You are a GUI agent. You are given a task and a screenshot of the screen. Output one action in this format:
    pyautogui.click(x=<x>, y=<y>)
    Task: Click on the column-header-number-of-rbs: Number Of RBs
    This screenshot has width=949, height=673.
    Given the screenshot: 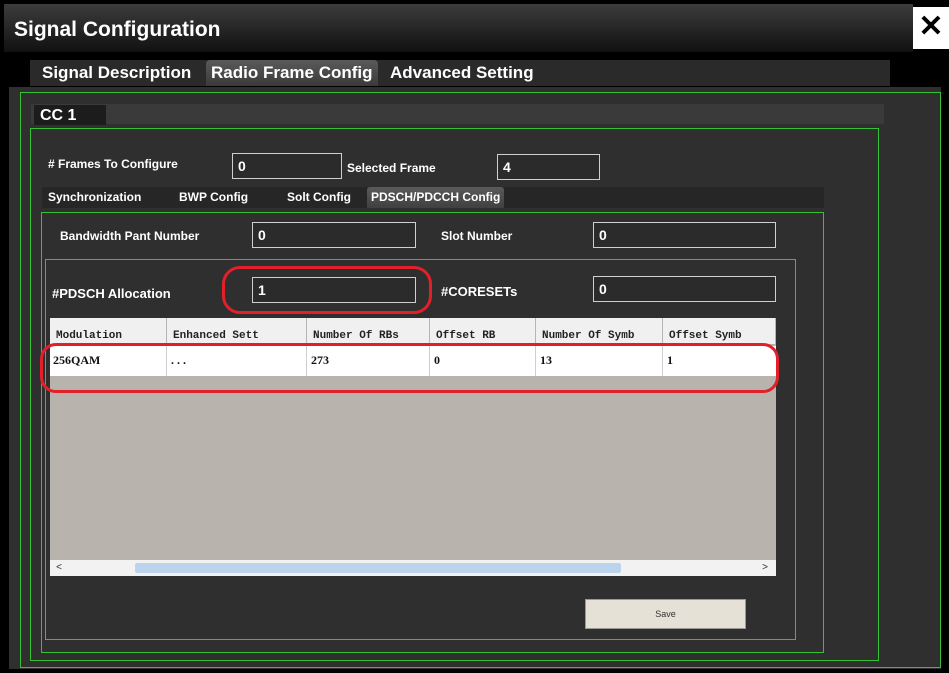 What is the action you would take?
    pyautogui.click(x=368, y=331)
    